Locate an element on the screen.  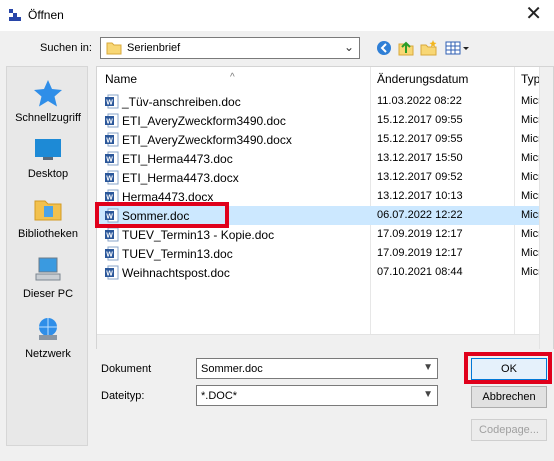
file-date: 13.12.2017 10:13 is located at coordinates (420, 196).